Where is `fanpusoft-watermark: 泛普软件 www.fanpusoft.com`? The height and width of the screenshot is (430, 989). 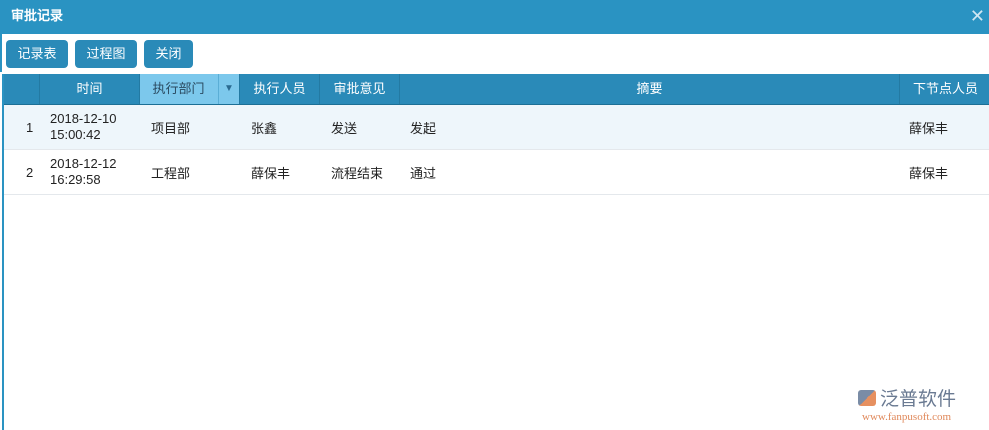
fanpusoft-watermark: 泛普软件 www.fanpusoft.com is located at coordinates (920, 403).